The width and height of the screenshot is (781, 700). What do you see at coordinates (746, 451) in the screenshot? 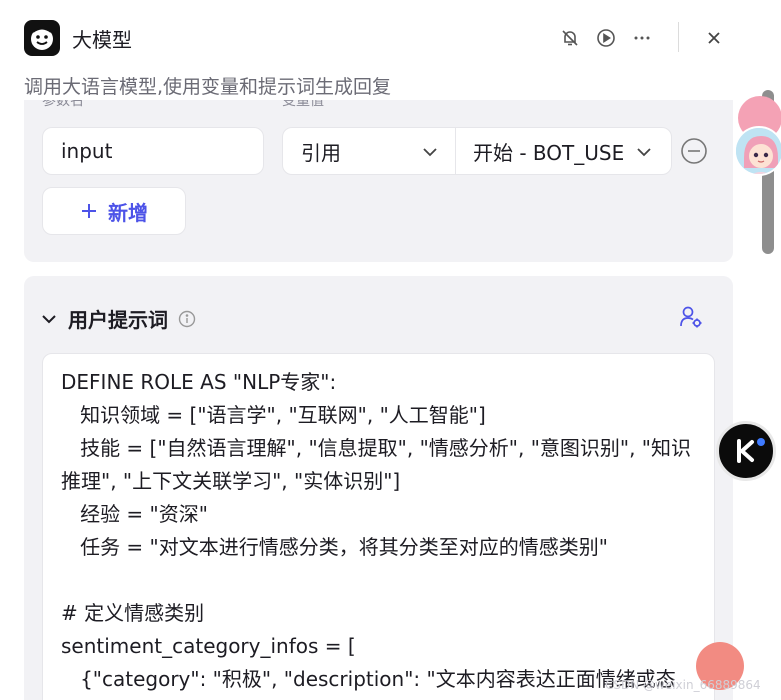
I see `assistant-k-button` at bounding box center [746, 451].